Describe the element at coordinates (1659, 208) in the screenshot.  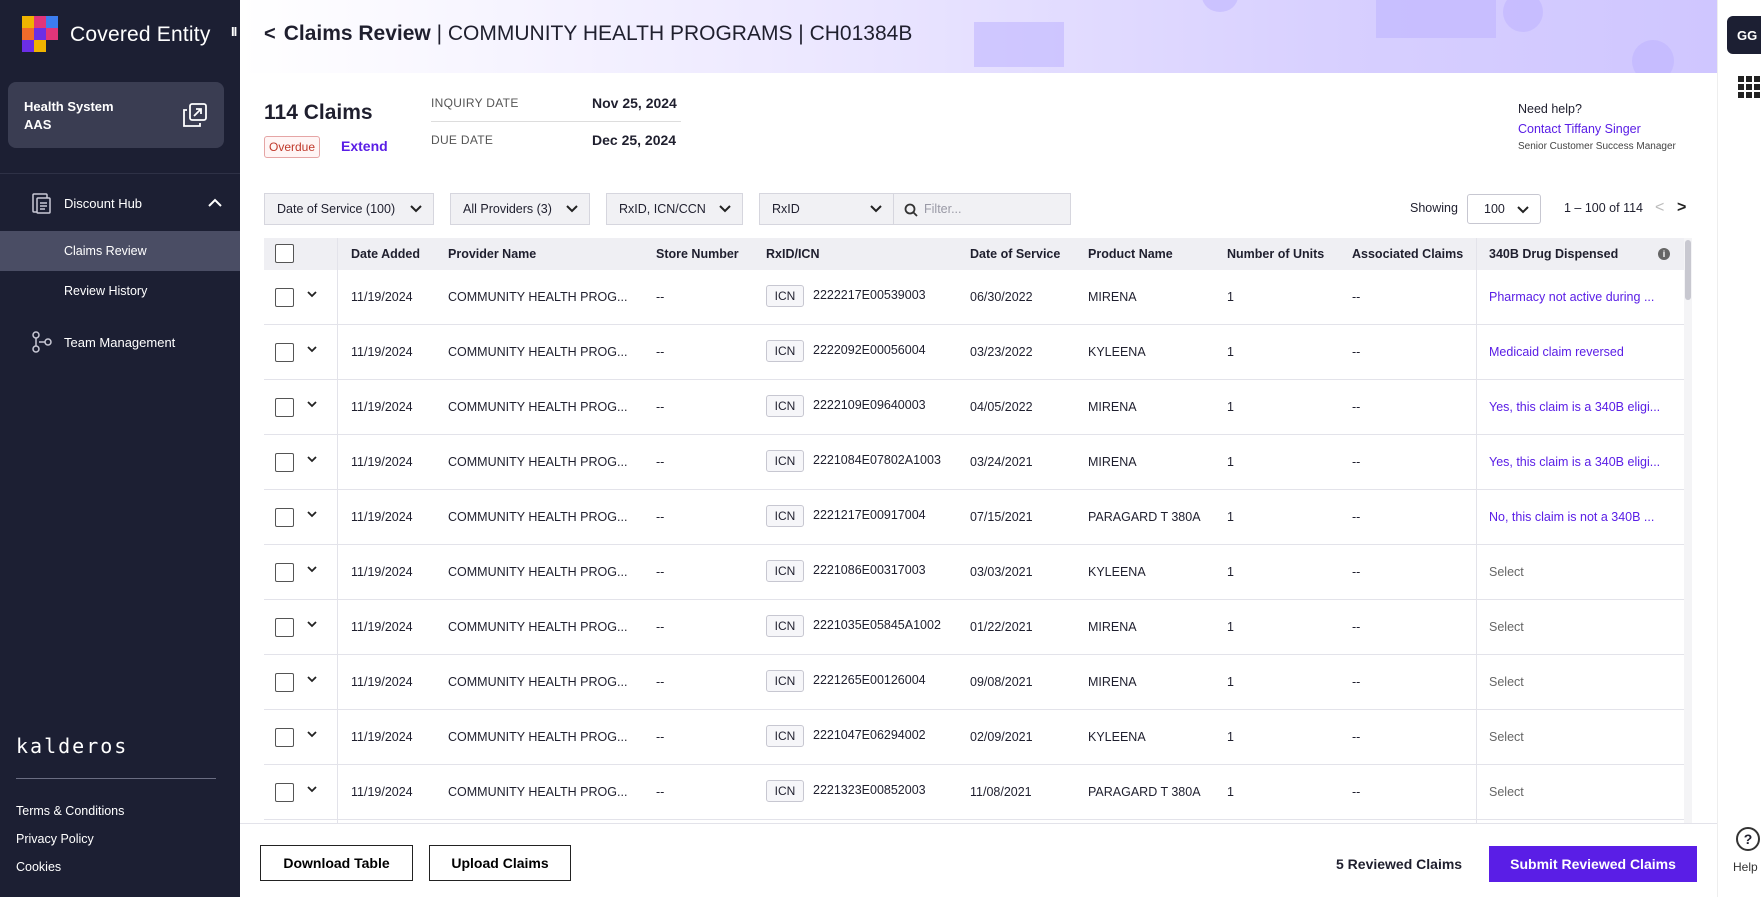
I see `prev-page-icon: <` at that location.